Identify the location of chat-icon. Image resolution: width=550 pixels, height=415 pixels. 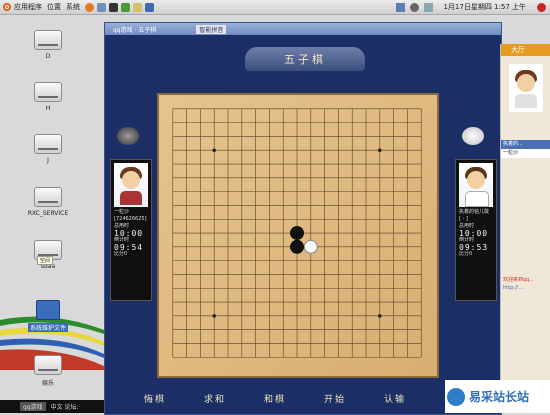
(125, 7).